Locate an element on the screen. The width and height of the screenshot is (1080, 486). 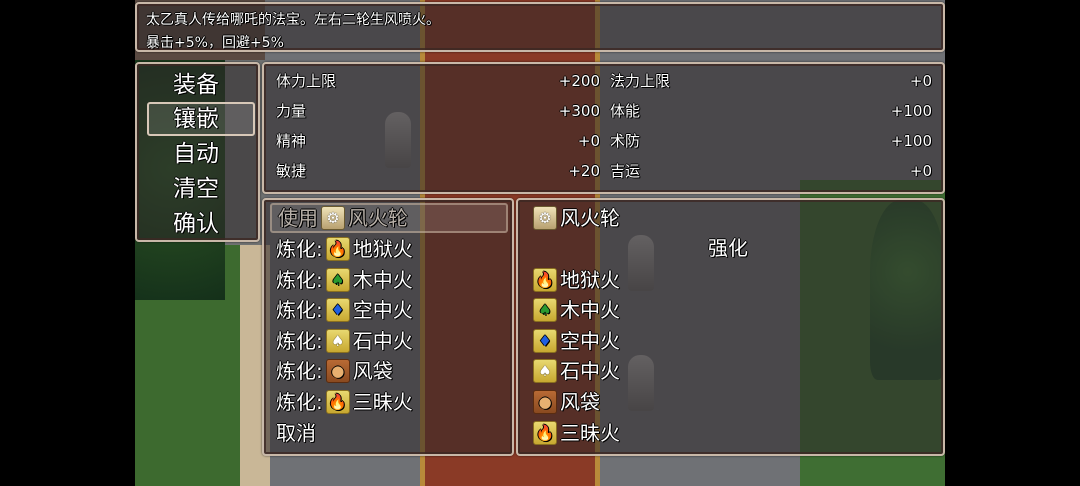
command-inlay: 镶嵌 is located at coordinates (201, 119).